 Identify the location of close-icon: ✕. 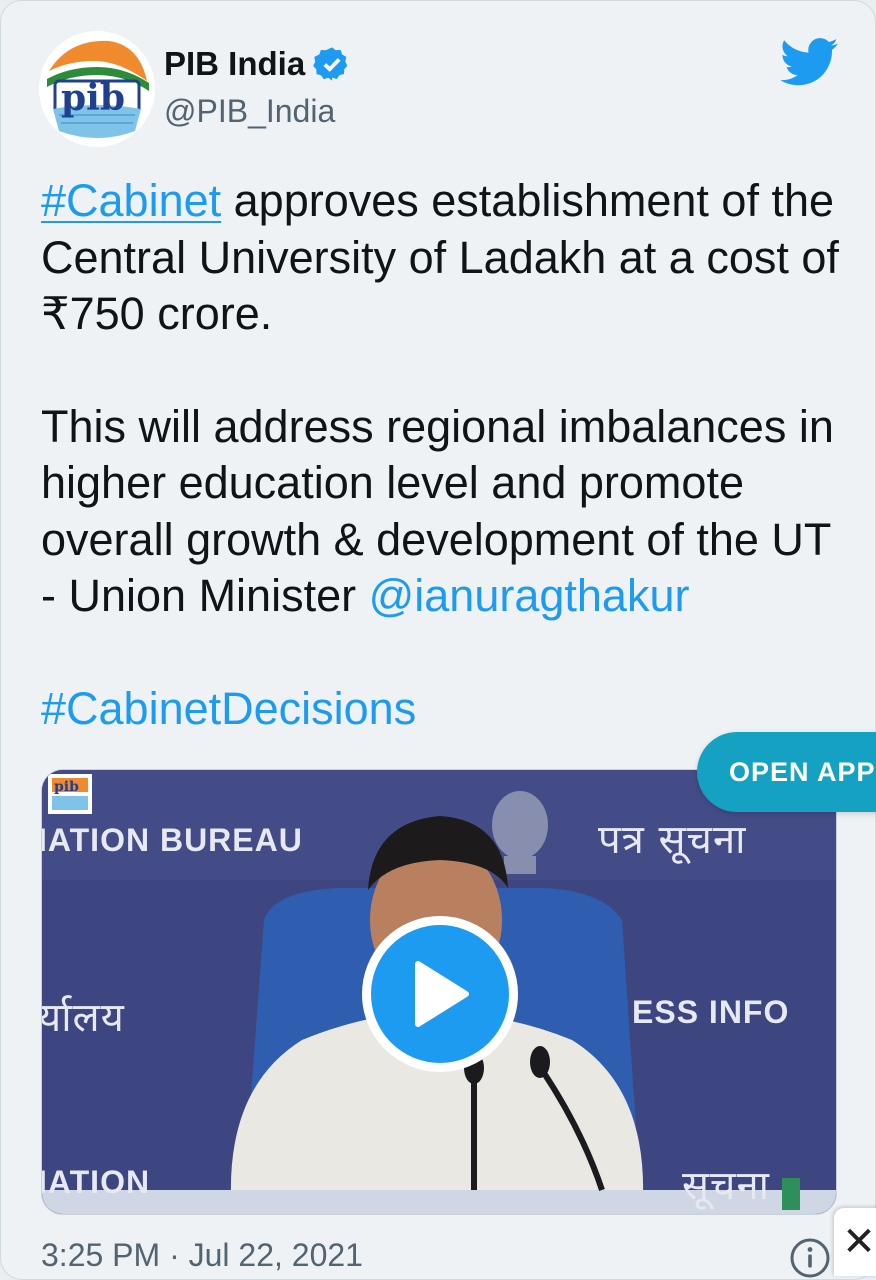
(855, 1242).